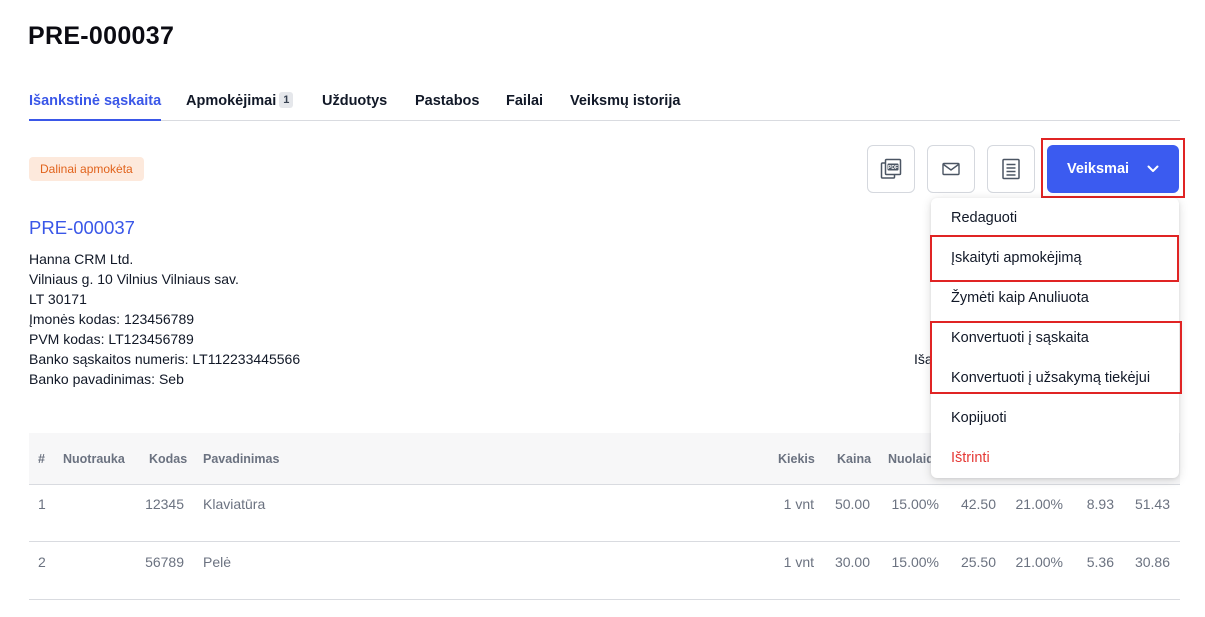 This screenshot has height=617, width=1205. Describe the element at coordinates (1020, 298) in the screenshot. I see `menu-item-mark-cancelled: Žymėti kaip Anuliuota` at that location.